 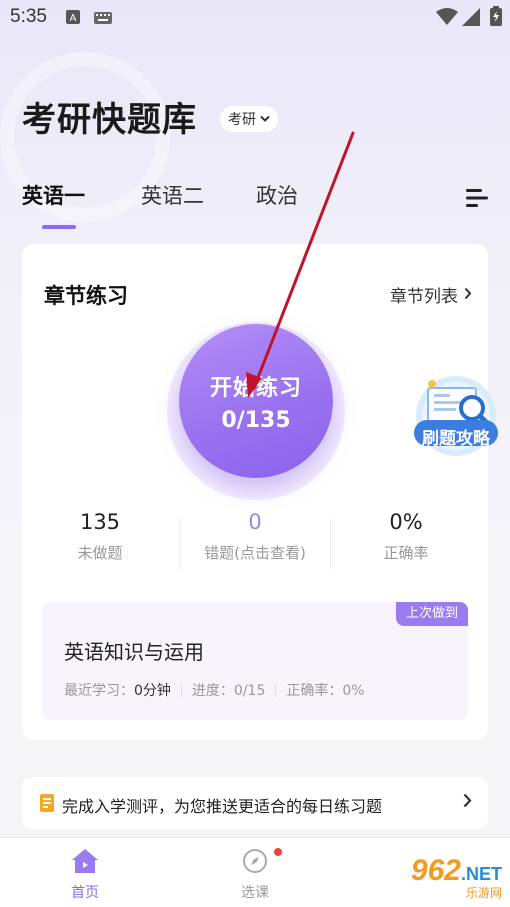 I want to click on assessment-banner: 完成入学测评，为您推送更适合的每日练习题, so click(x=255, y=803).